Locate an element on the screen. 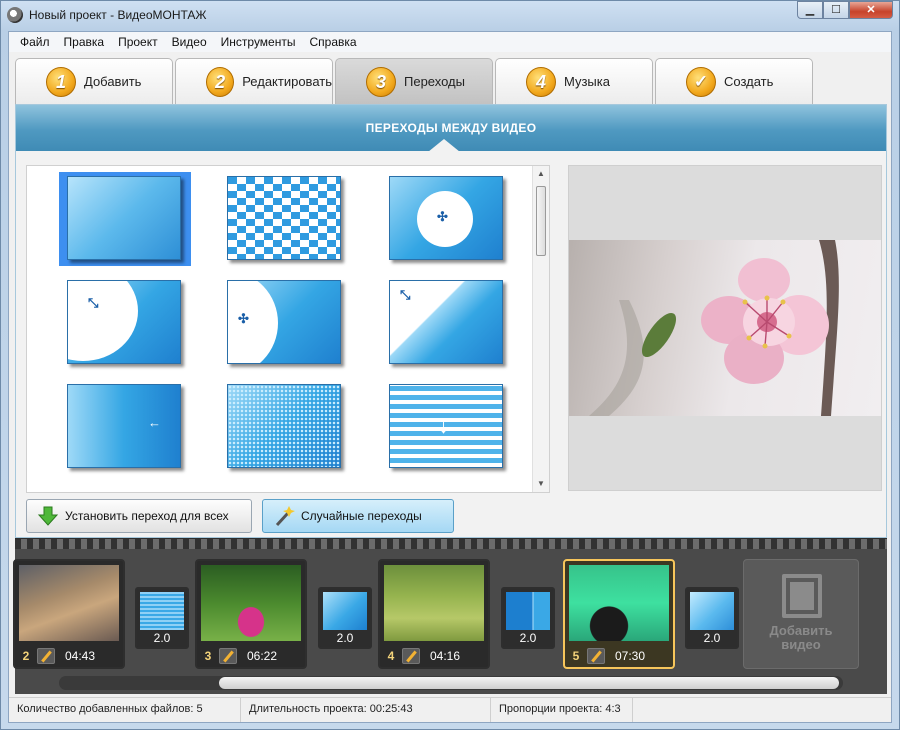  transition-checker is located at coordinates (285, 219).